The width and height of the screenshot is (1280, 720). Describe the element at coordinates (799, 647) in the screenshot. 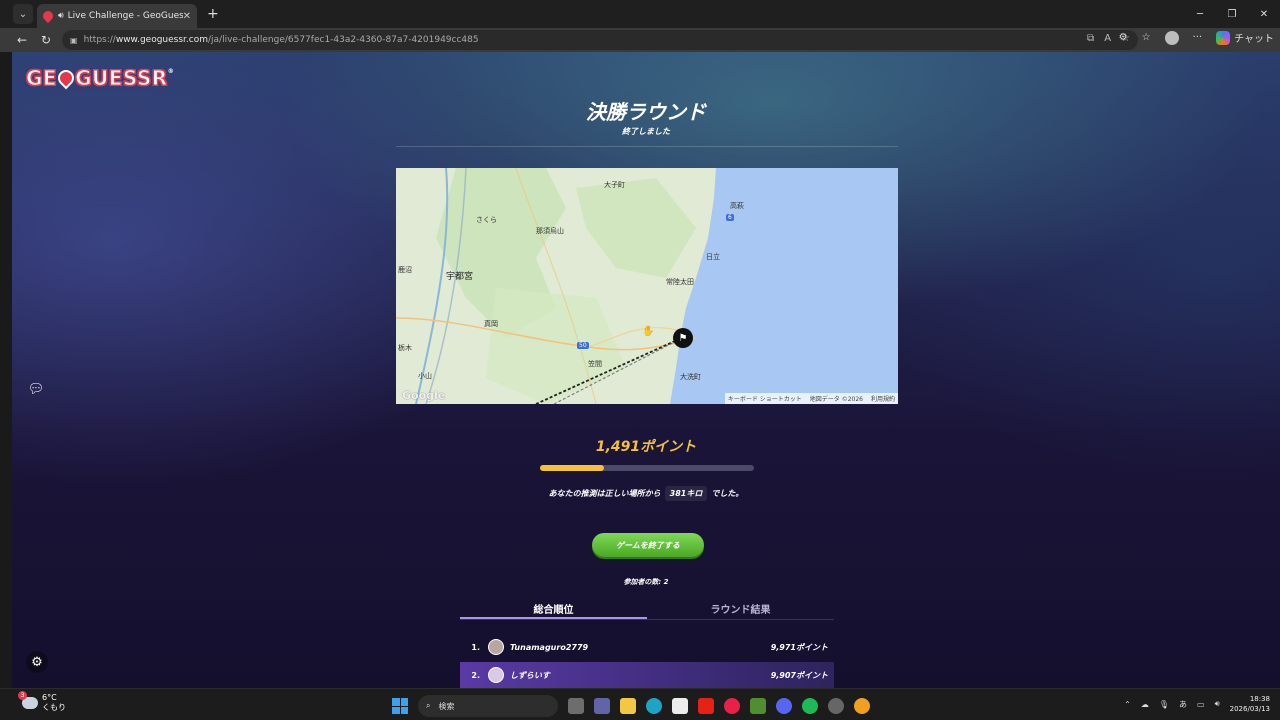

I see `player-score: 9,971ポイント` at that location.